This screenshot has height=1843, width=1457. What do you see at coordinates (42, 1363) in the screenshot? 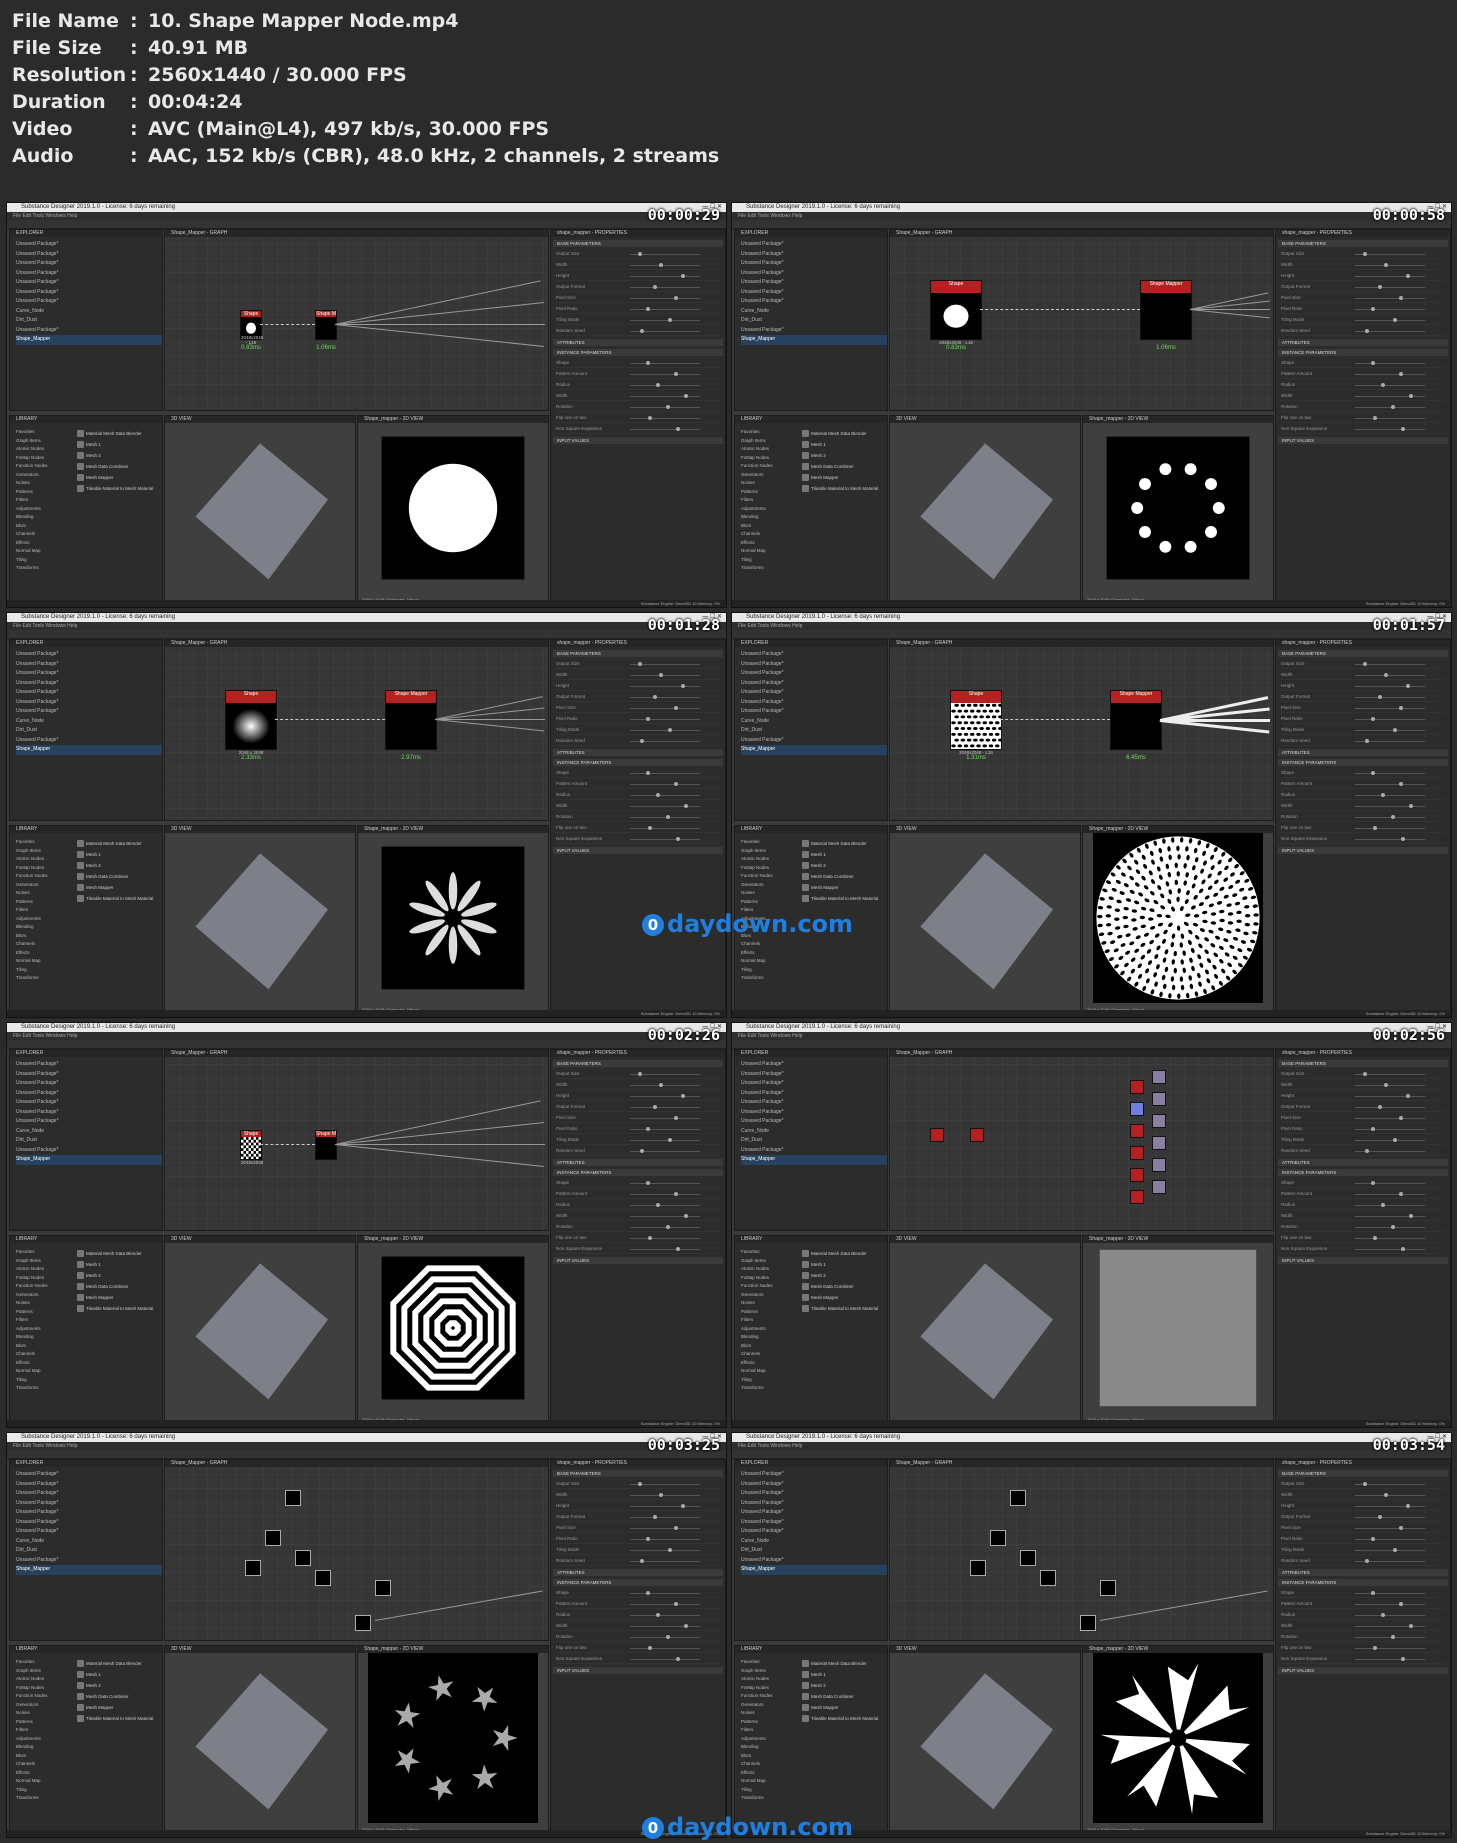
I see `library-category: Effects` at bounding box center [42, 1363].